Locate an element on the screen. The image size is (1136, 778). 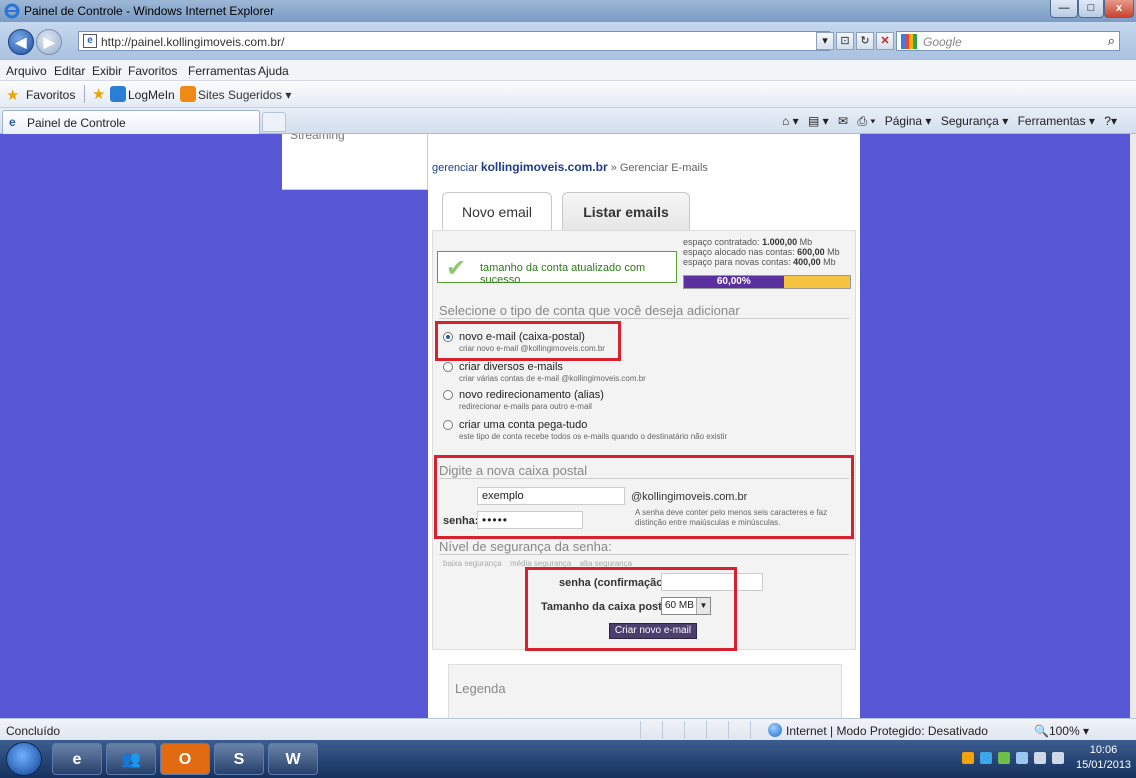
close-button: x is located at coordinates (1119, 9).